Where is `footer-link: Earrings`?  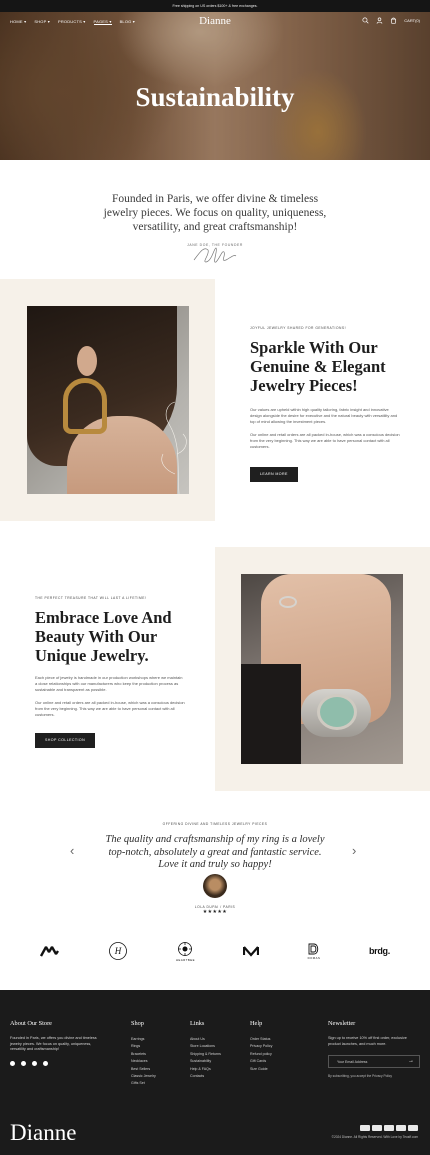 footer-link: Earrings is located at coordinates (143, 1039).